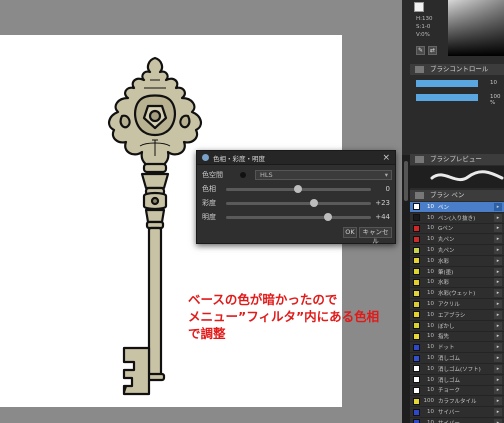 Image resolution: width=504 pixels, height=423 pixels. I want to click on brush-list-item: 10 アクリル ▸, so click(457, 304).